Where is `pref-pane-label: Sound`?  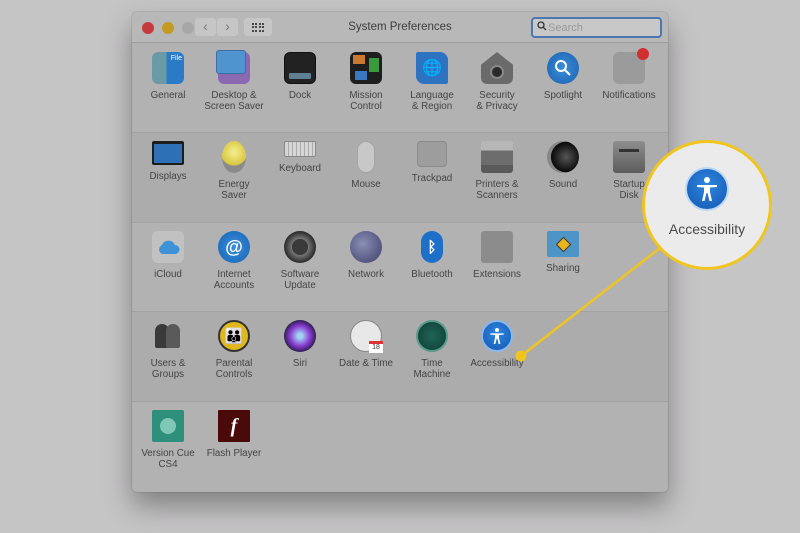 pref-pane-label: Sound is located at coordinates (563, 184).